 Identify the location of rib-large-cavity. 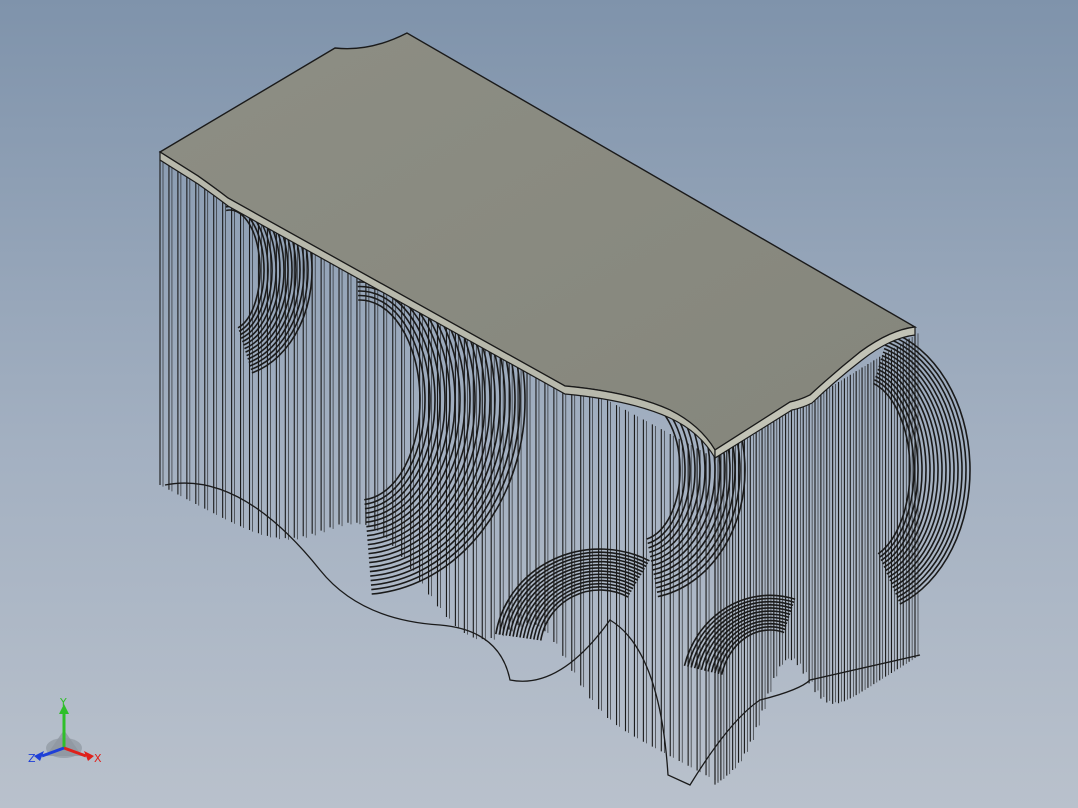
(392, 400).